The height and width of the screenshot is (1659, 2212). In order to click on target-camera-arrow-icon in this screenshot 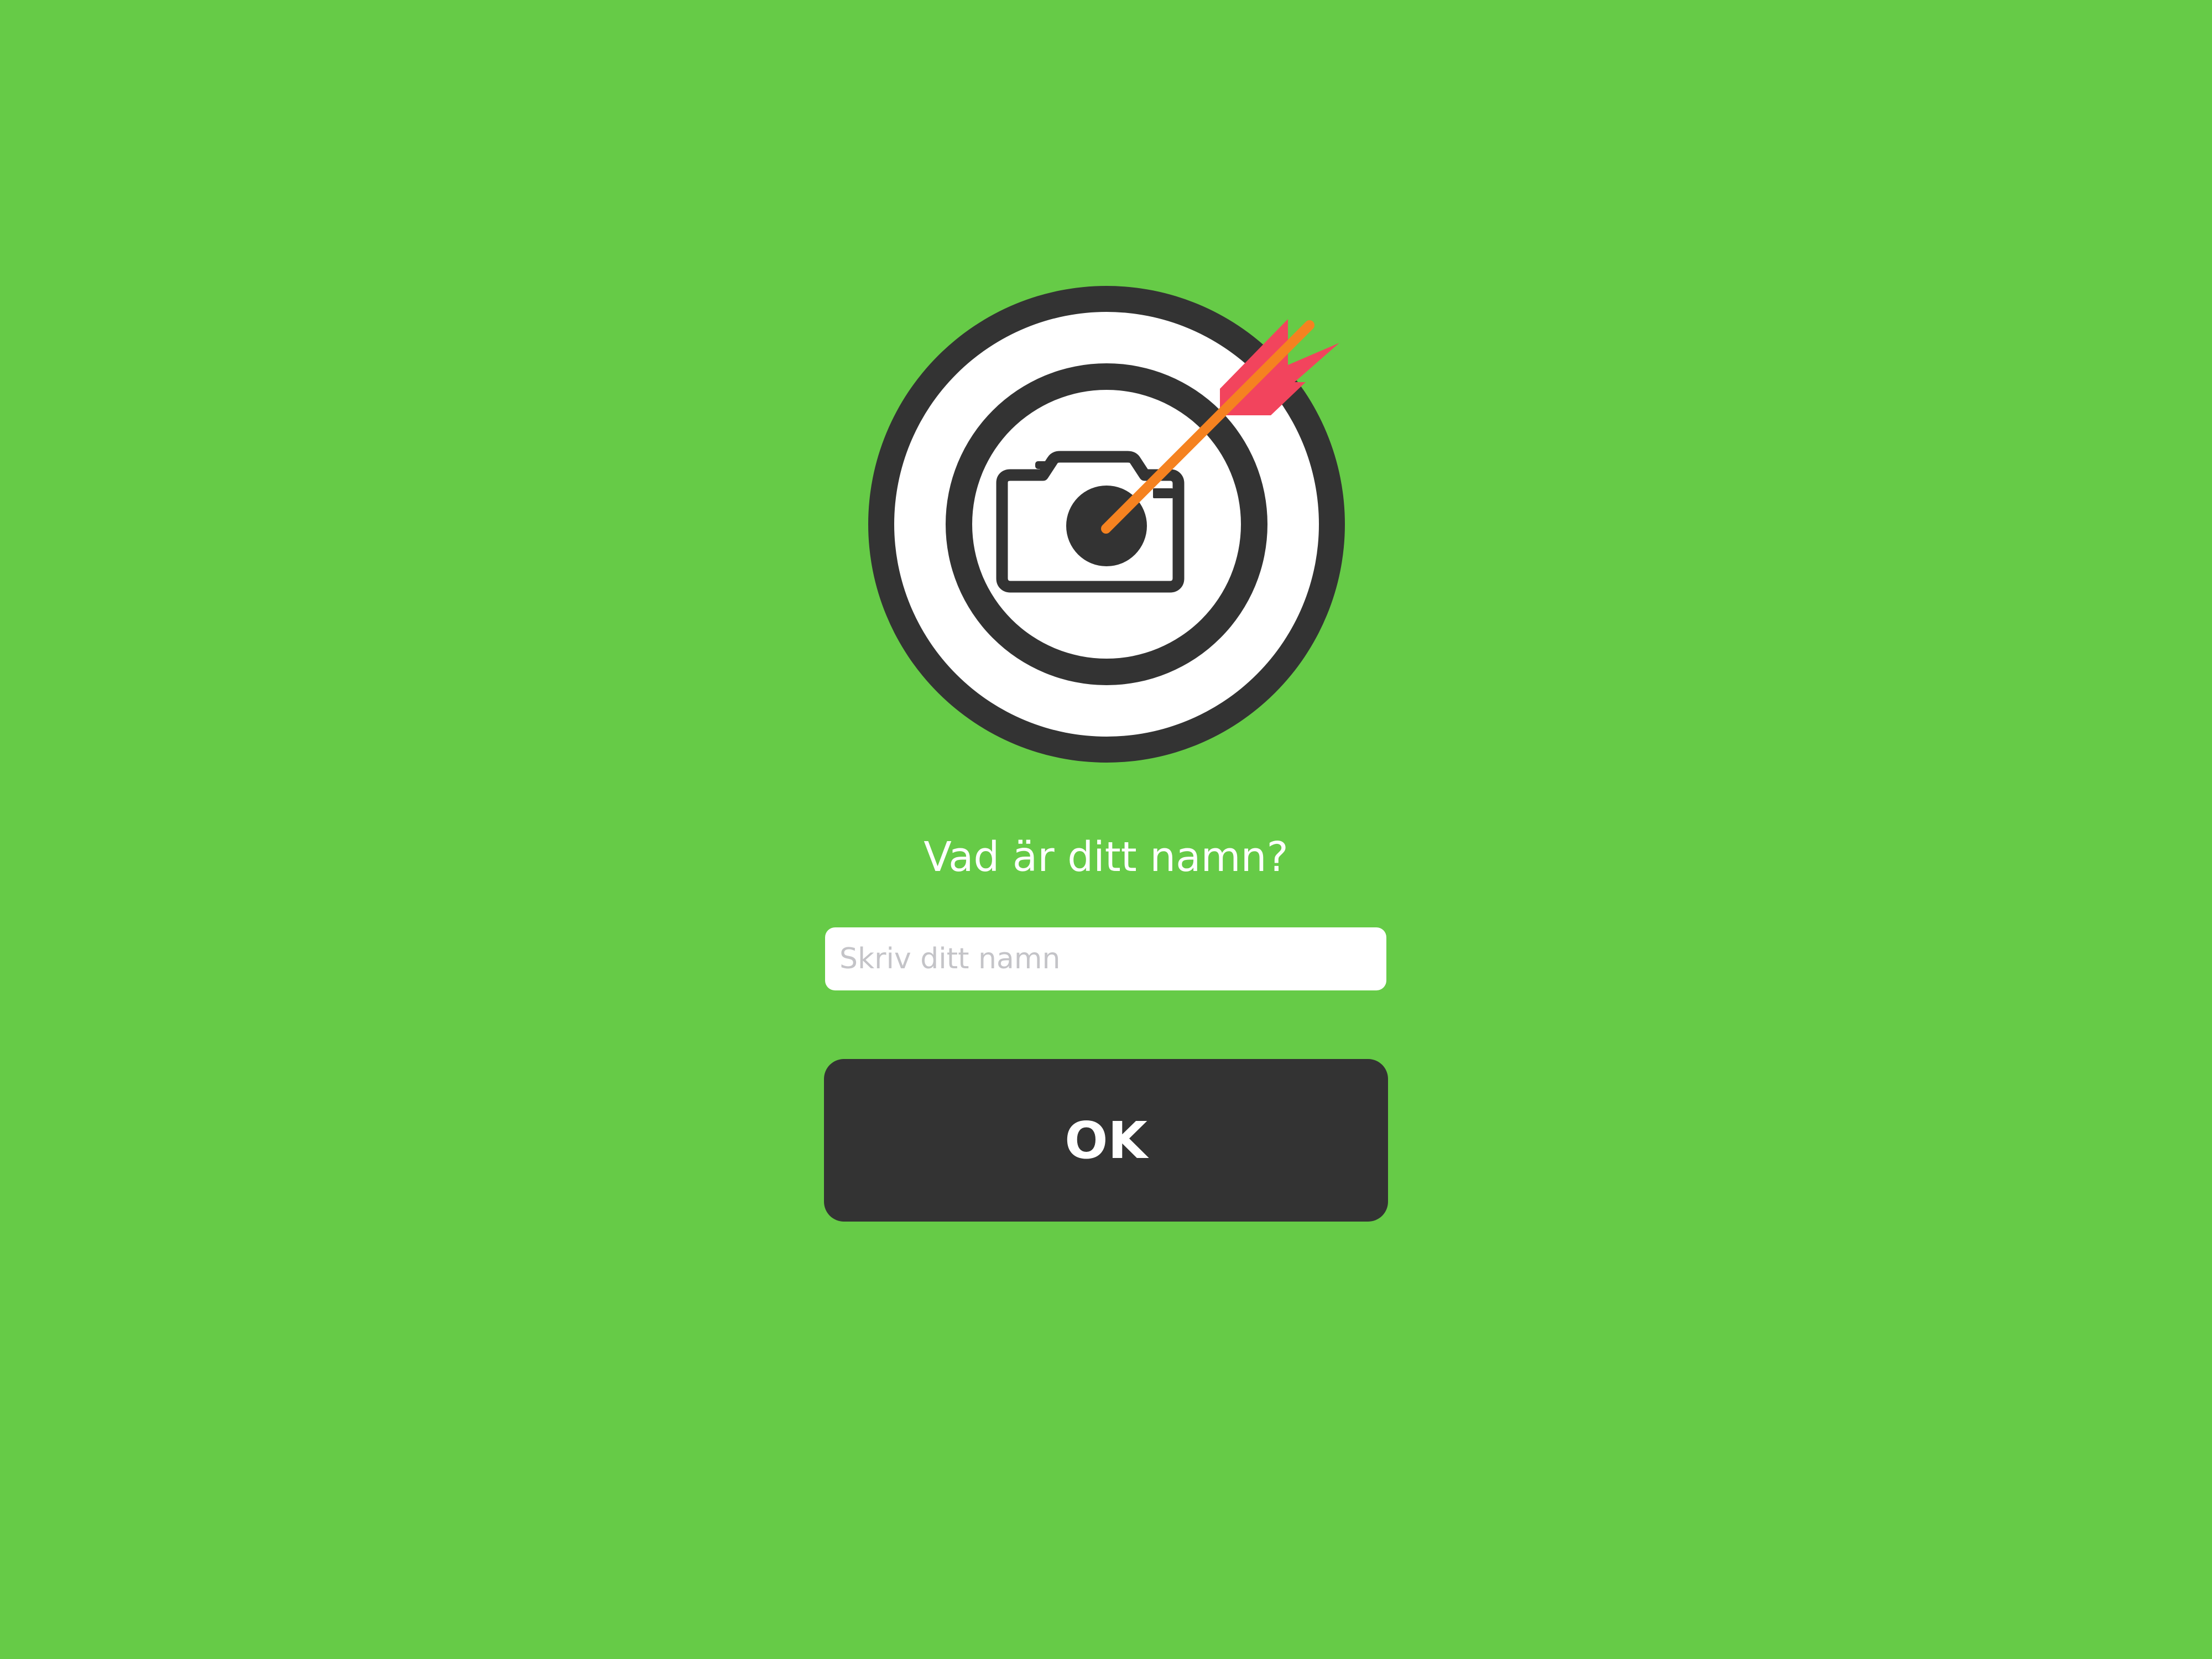, I will do `click(1106, 526)`.